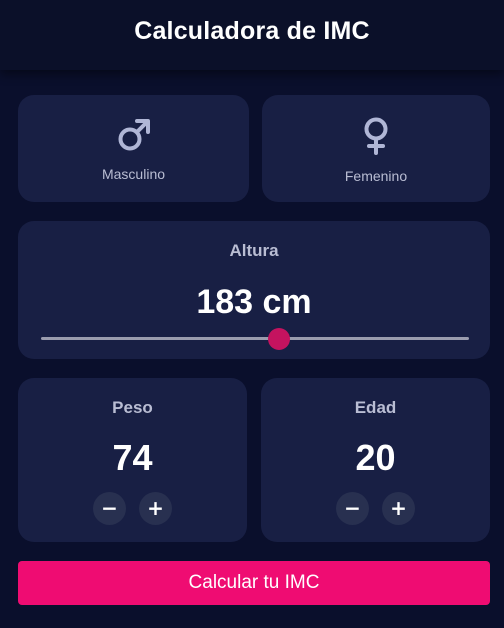 The width and height of the screenshot is (504, 628). Describe the element at coordinates (132, 407) in the screenshot. I see `weight-title: Peso` at that location.